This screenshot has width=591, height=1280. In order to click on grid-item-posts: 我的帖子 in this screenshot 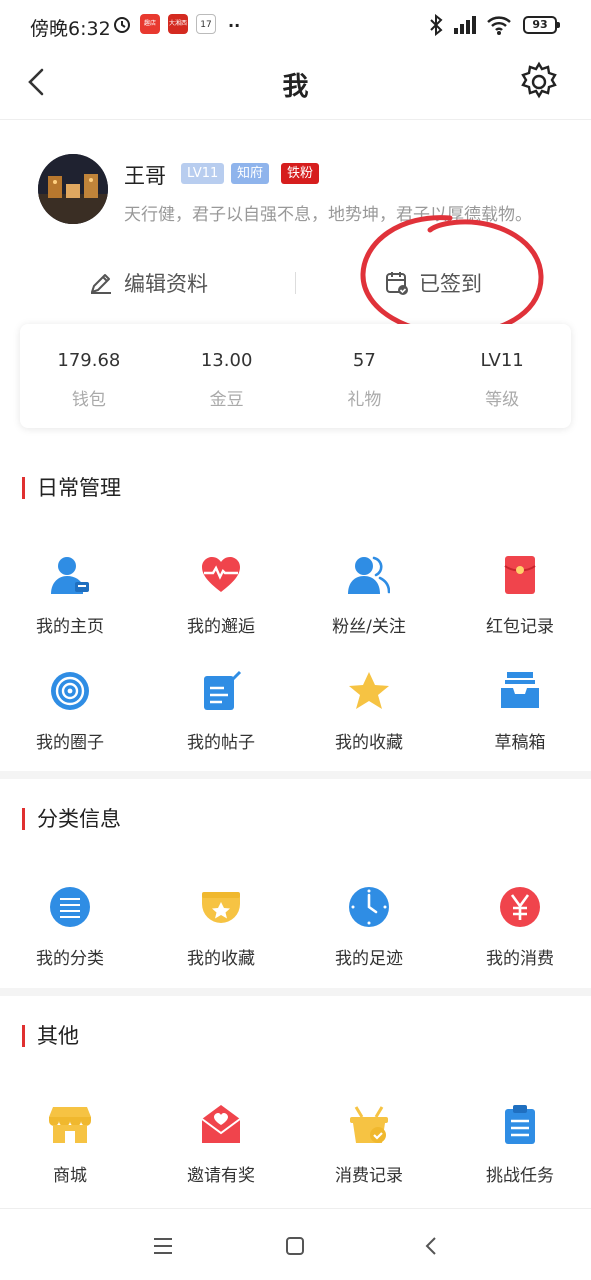, I will do `click(221, 711)`.